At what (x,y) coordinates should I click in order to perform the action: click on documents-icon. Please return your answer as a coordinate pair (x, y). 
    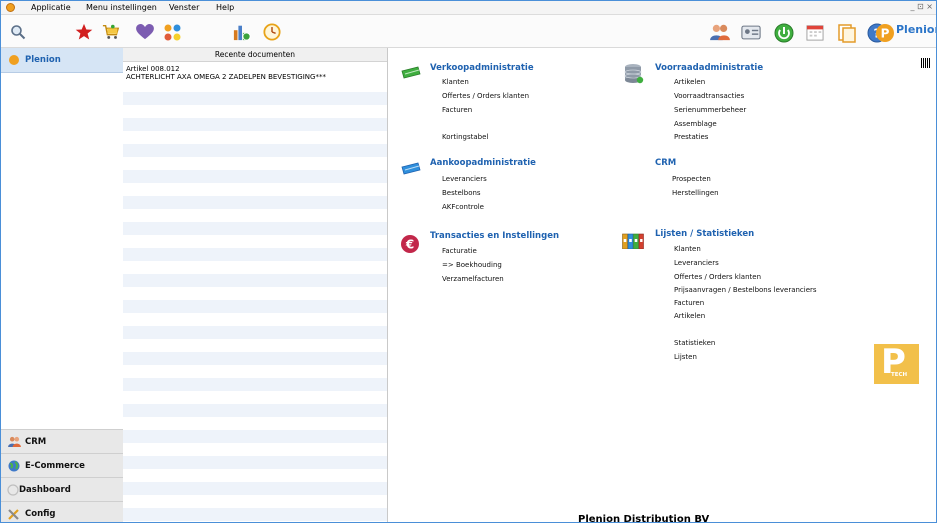
    Looking at the image, I should click on (847, 33).